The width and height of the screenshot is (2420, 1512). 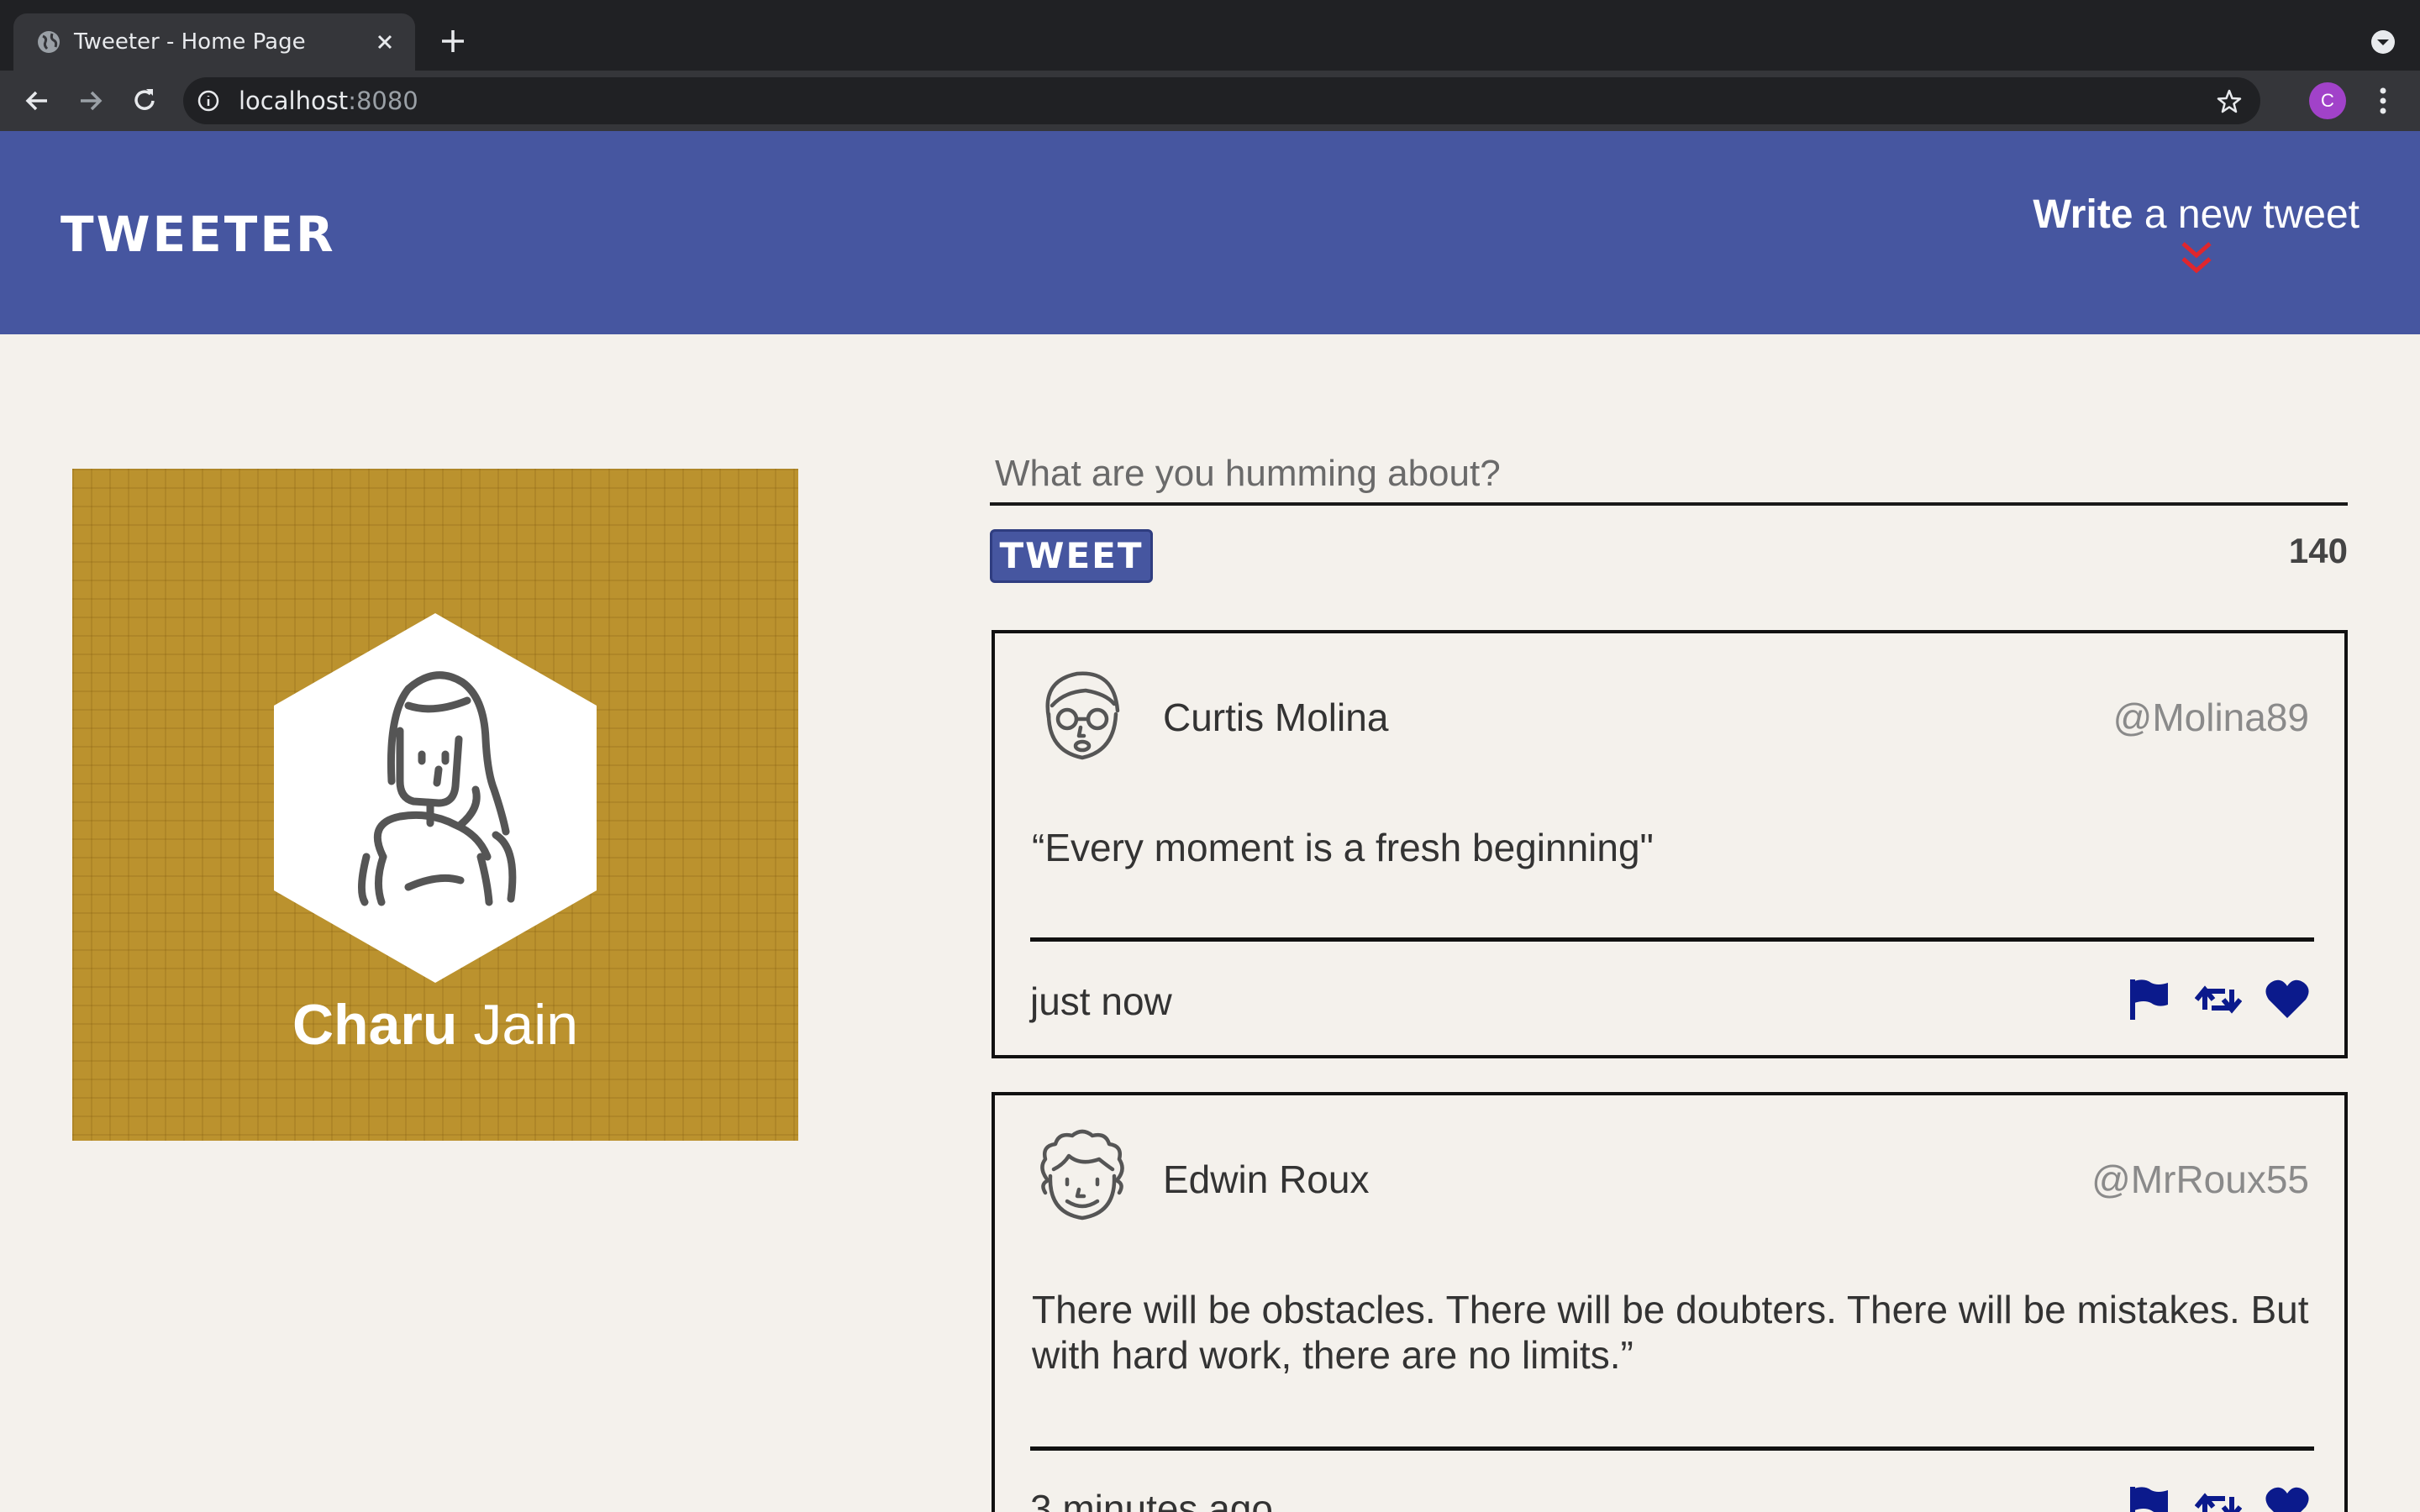 I want to click on forward-arrow-icon, so click(x=91, y=101).